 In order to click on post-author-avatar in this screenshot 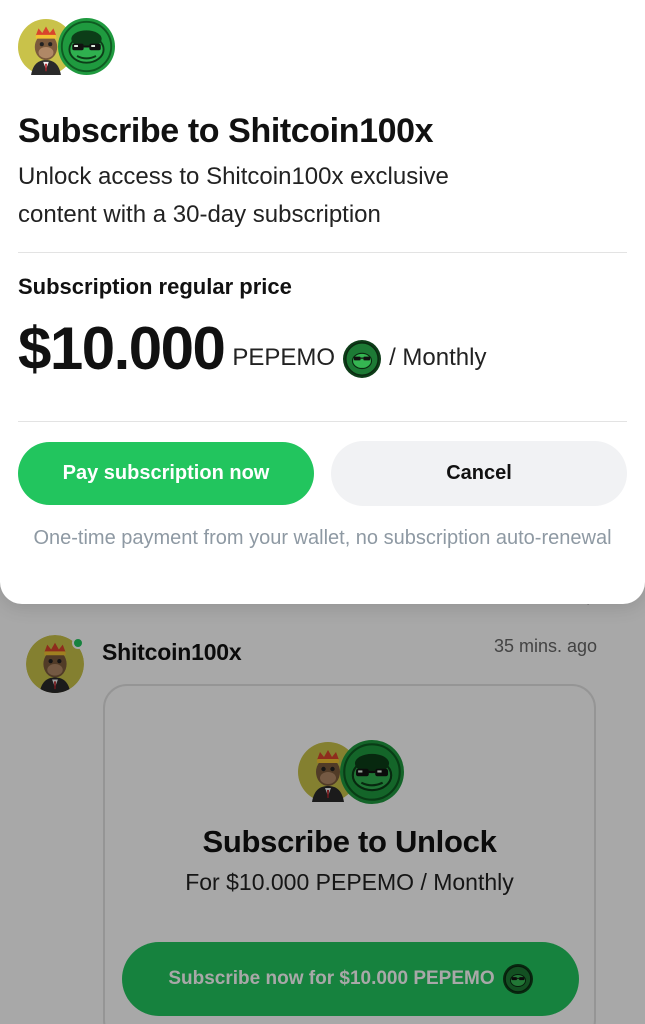, I will do `click(55, 664)`.